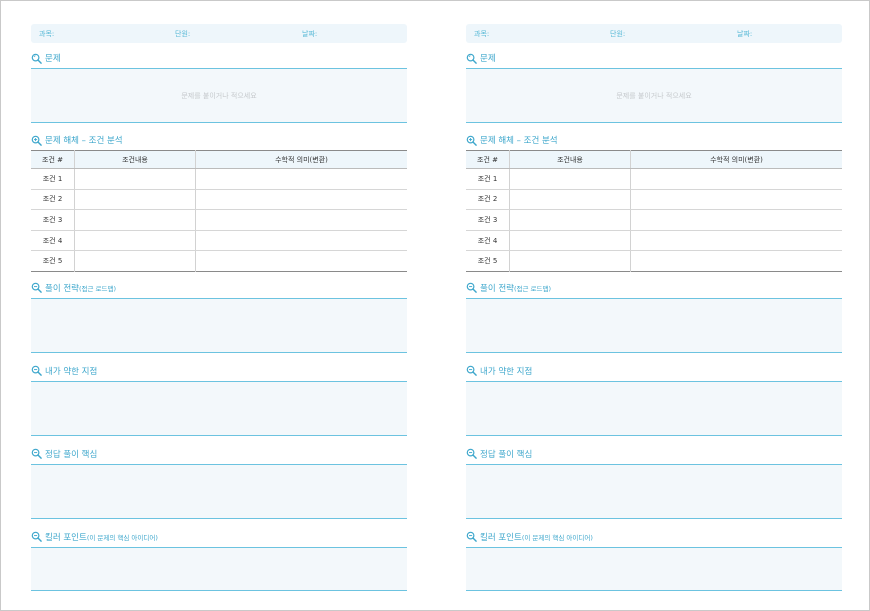 The image size is (870, 611). What do you see at coordinates (488, 159) in the screenshot?
I see `col-header-number: 조건 #` at bounding box center [488, 159].